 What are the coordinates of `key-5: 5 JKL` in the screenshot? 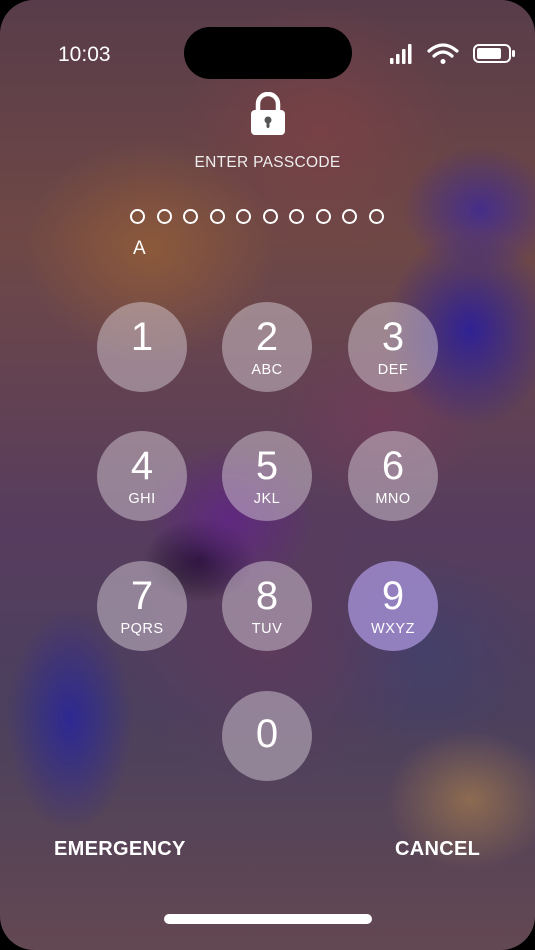 It's located at (267, 476).